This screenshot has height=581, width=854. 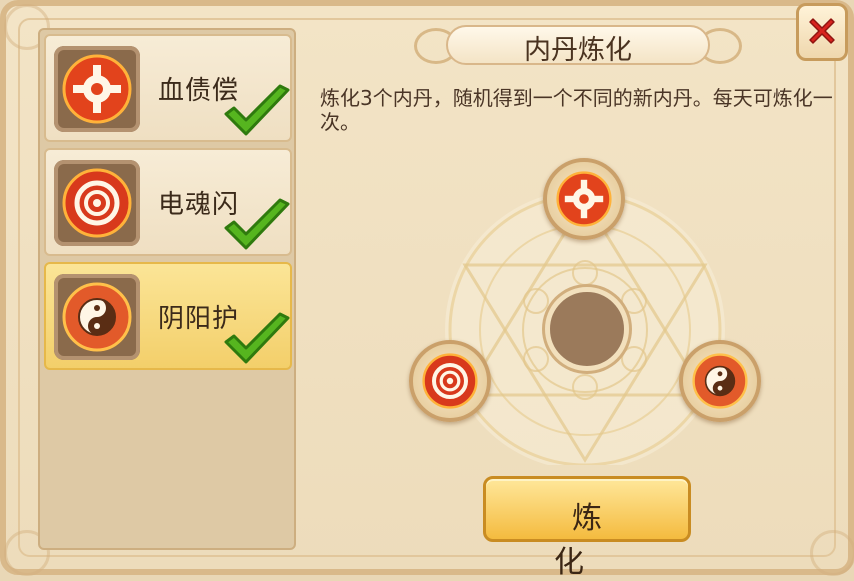 What do you see at coordinates (832, 553) in the screenshot?
I see `corner-ornament` at bounding box center [832, 553].